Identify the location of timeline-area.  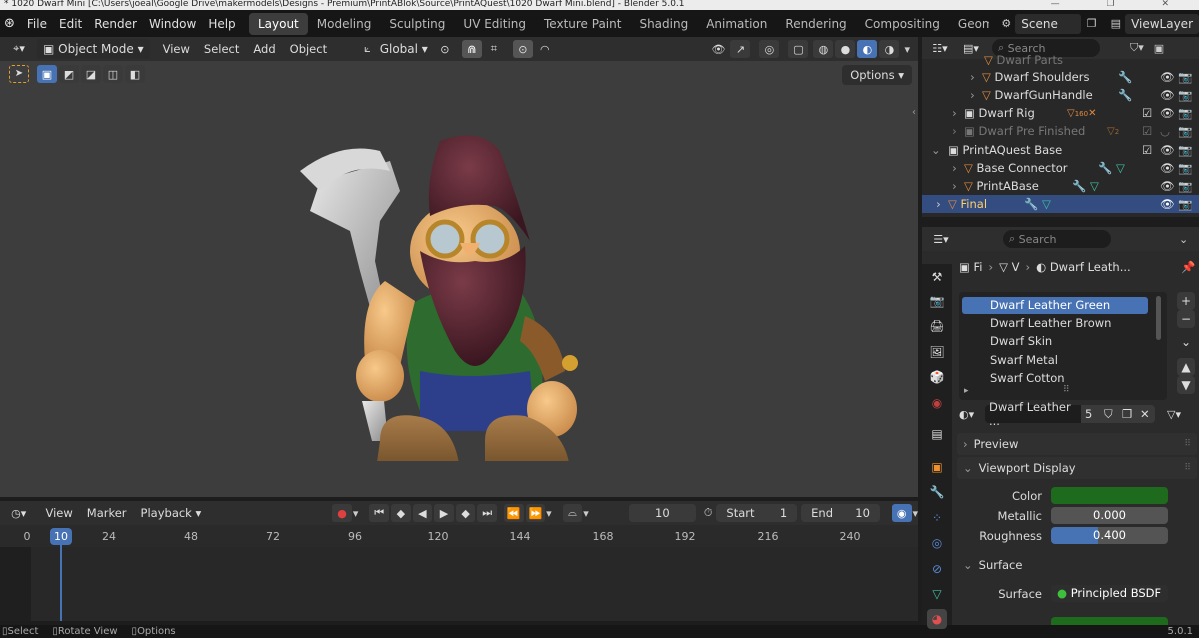
(459, 581).